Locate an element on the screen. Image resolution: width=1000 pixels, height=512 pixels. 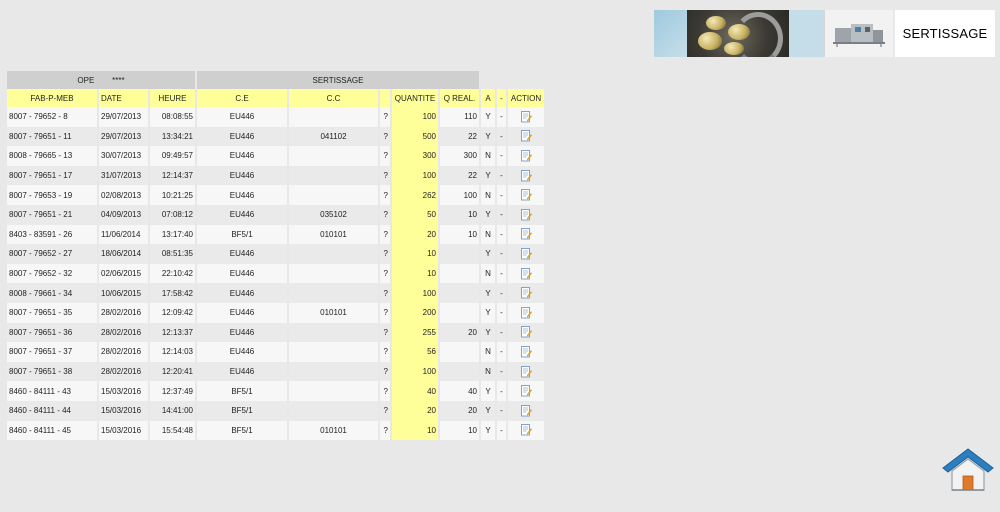
cell-date: 30/07/2013 is located at coordinates (123, 156).